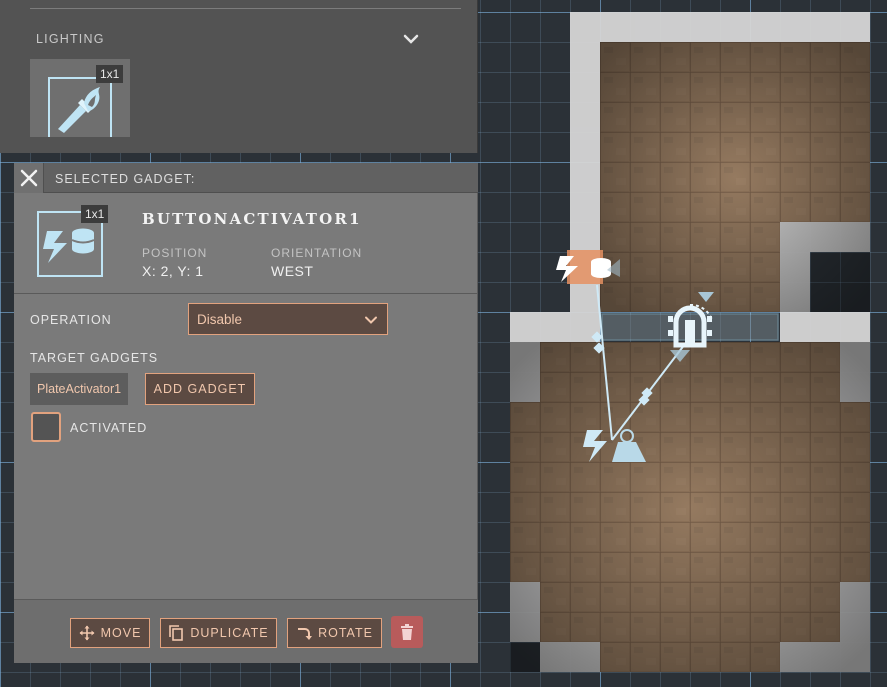 Image resolution: width=887 pixels, height=687 pixels. I want to click on panel-footer: MOVE DUPLICATE ROTATE, so click(246, 631).